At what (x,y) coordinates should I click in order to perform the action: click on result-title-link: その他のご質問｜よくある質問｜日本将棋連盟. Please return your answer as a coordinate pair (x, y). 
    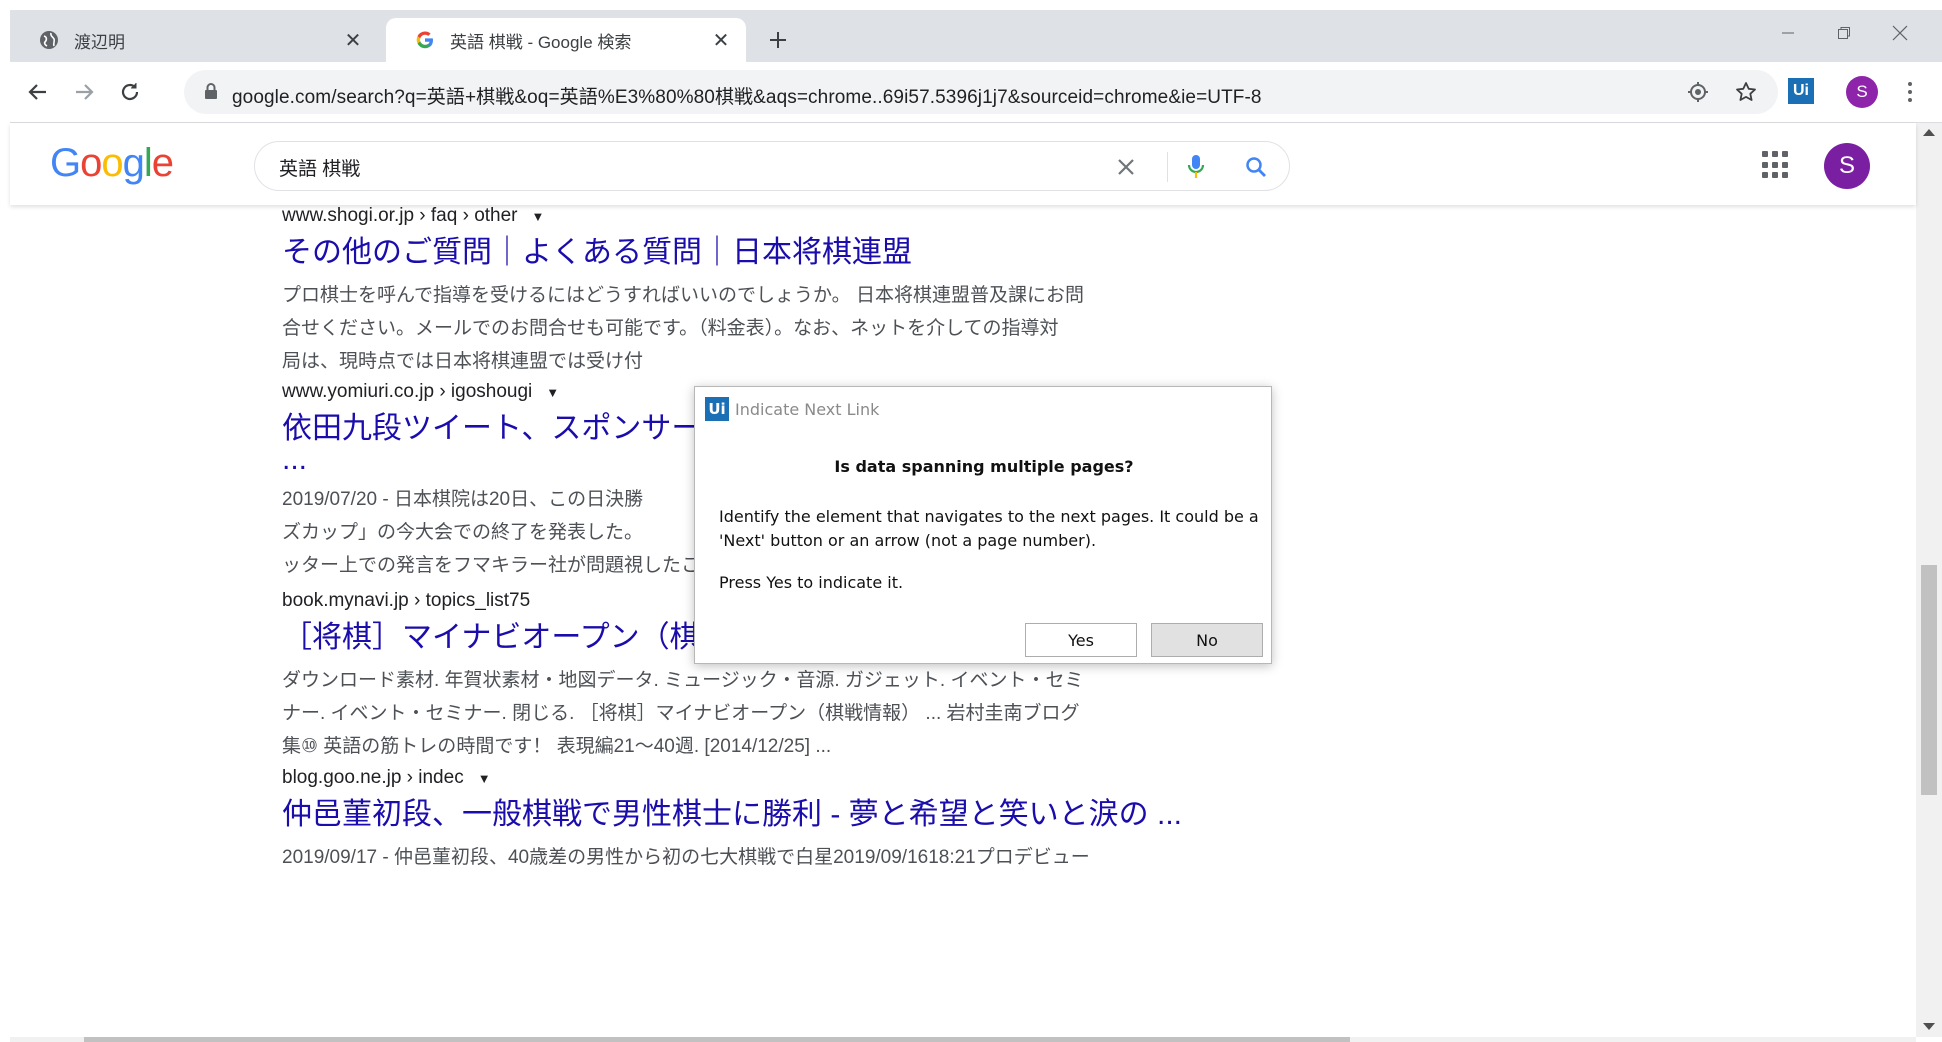
    Looking at the image, I should click on (732, 253).